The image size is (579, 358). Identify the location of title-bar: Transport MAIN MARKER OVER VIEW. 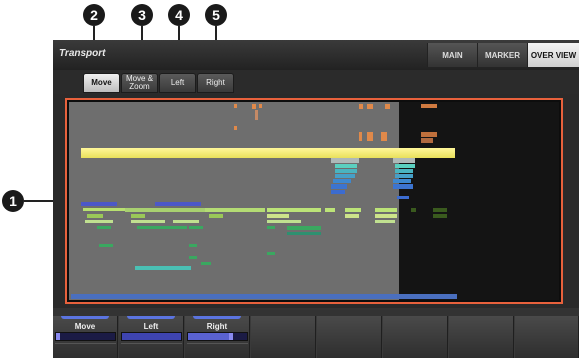
(316, 55).